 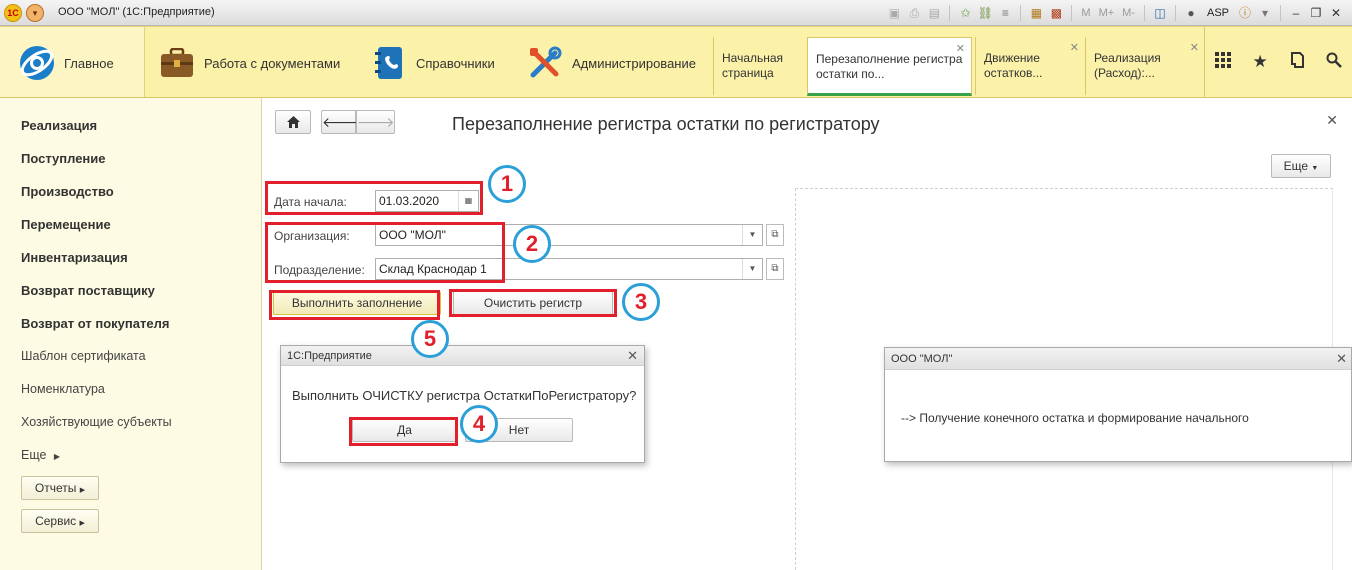 I want to click on annotation-marker-2: 2, so click(x=532, y=244).